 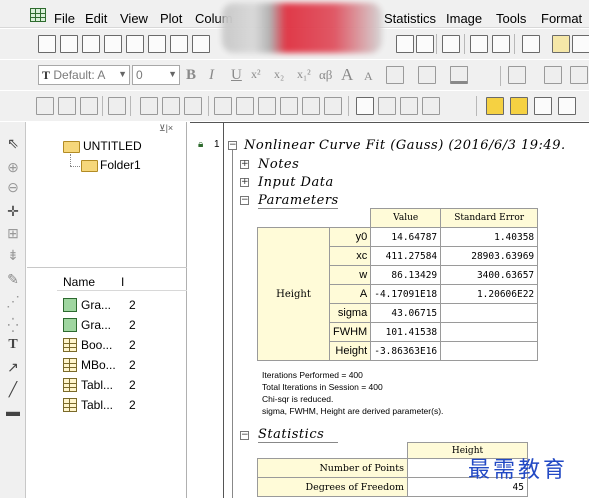 I want to click on greek-button: αβ, so click(x=325, y=75).